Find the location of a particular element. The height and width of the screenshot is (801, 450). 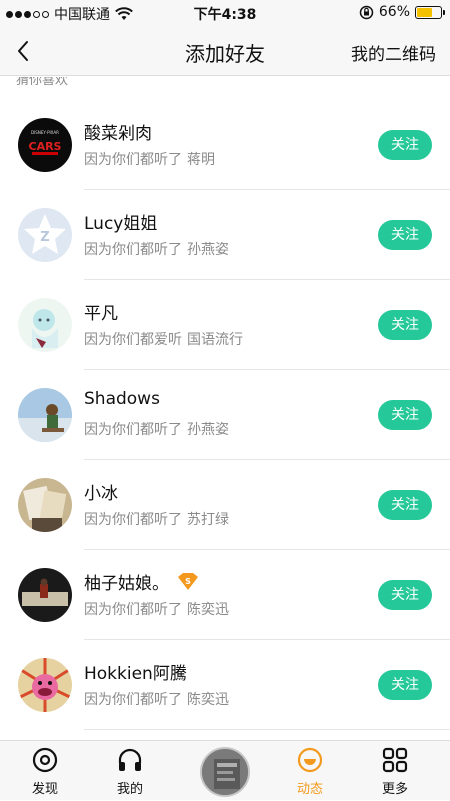

tab-discover: 发现 is located at coordinates (45, 771).